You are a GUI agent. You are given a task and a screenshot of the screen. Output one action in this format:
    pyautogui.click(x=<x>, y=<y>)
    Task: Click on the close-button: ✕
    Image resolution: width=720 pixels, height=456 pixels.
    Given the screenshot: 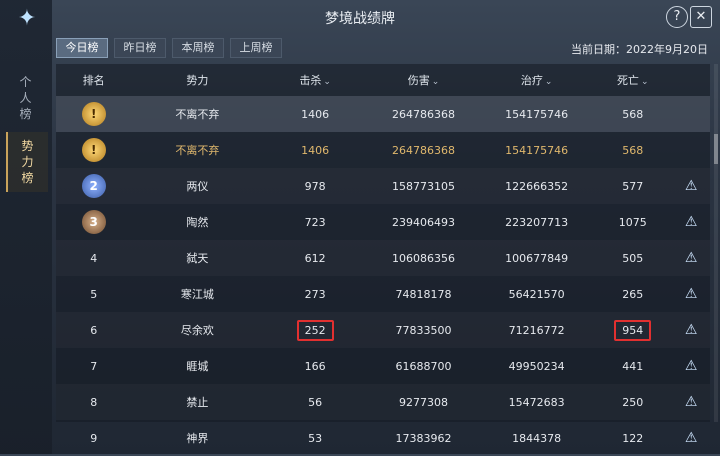 What is the action you would take?
    pyautogui.click(x=701, y=17)
    